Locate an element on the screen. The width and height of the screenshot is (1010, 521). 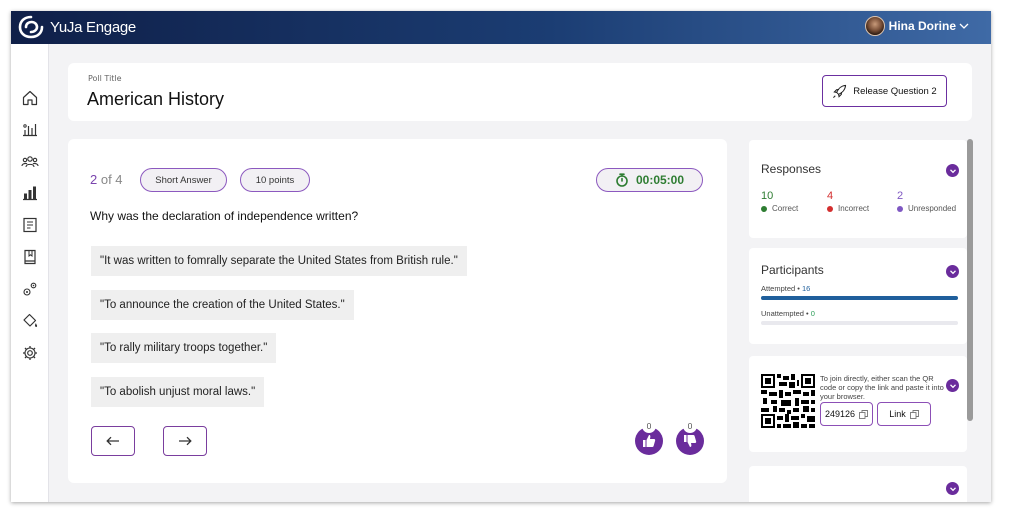
thumbs-up-icon is located at coordinates (649, 441).